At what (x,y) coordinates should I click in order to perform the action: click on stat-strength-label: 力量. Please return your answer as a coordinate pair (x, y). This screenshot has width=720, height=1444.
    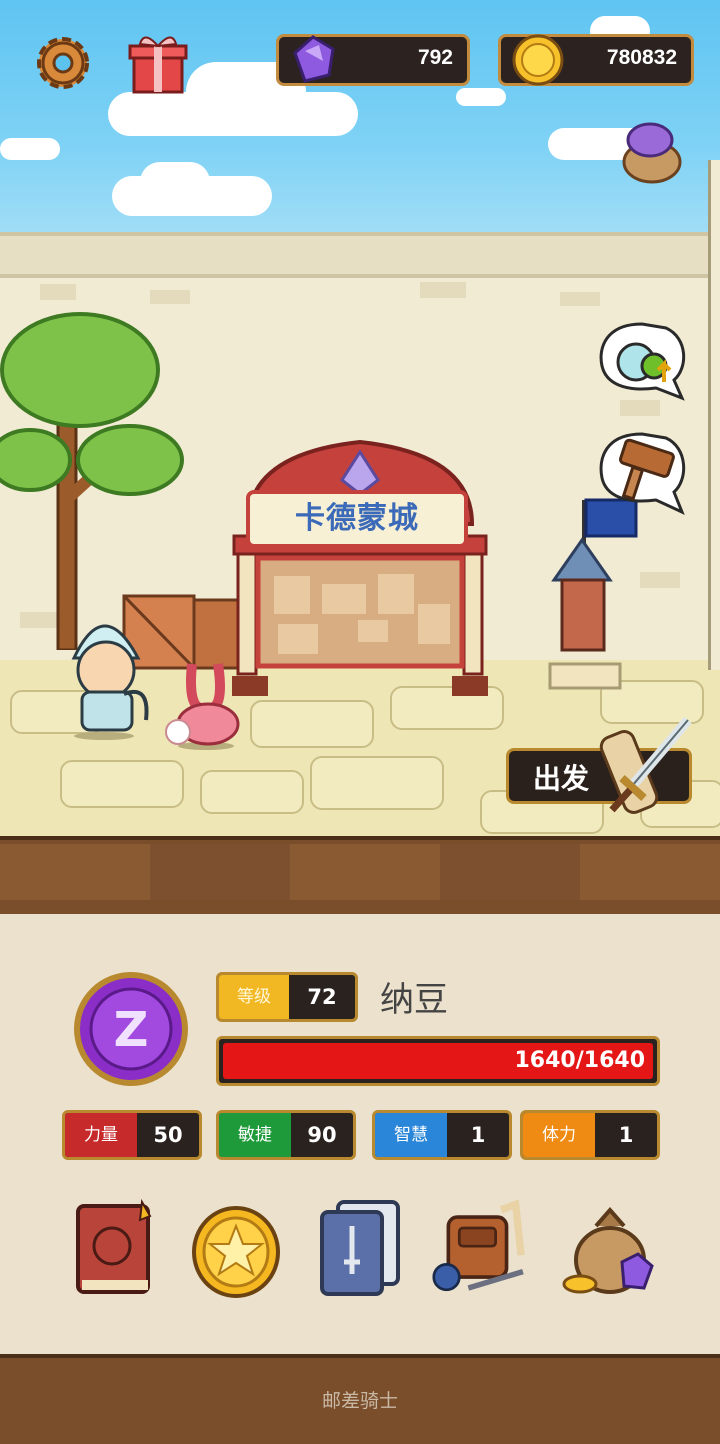
    Looking at the image, I should click on (101, 1135).